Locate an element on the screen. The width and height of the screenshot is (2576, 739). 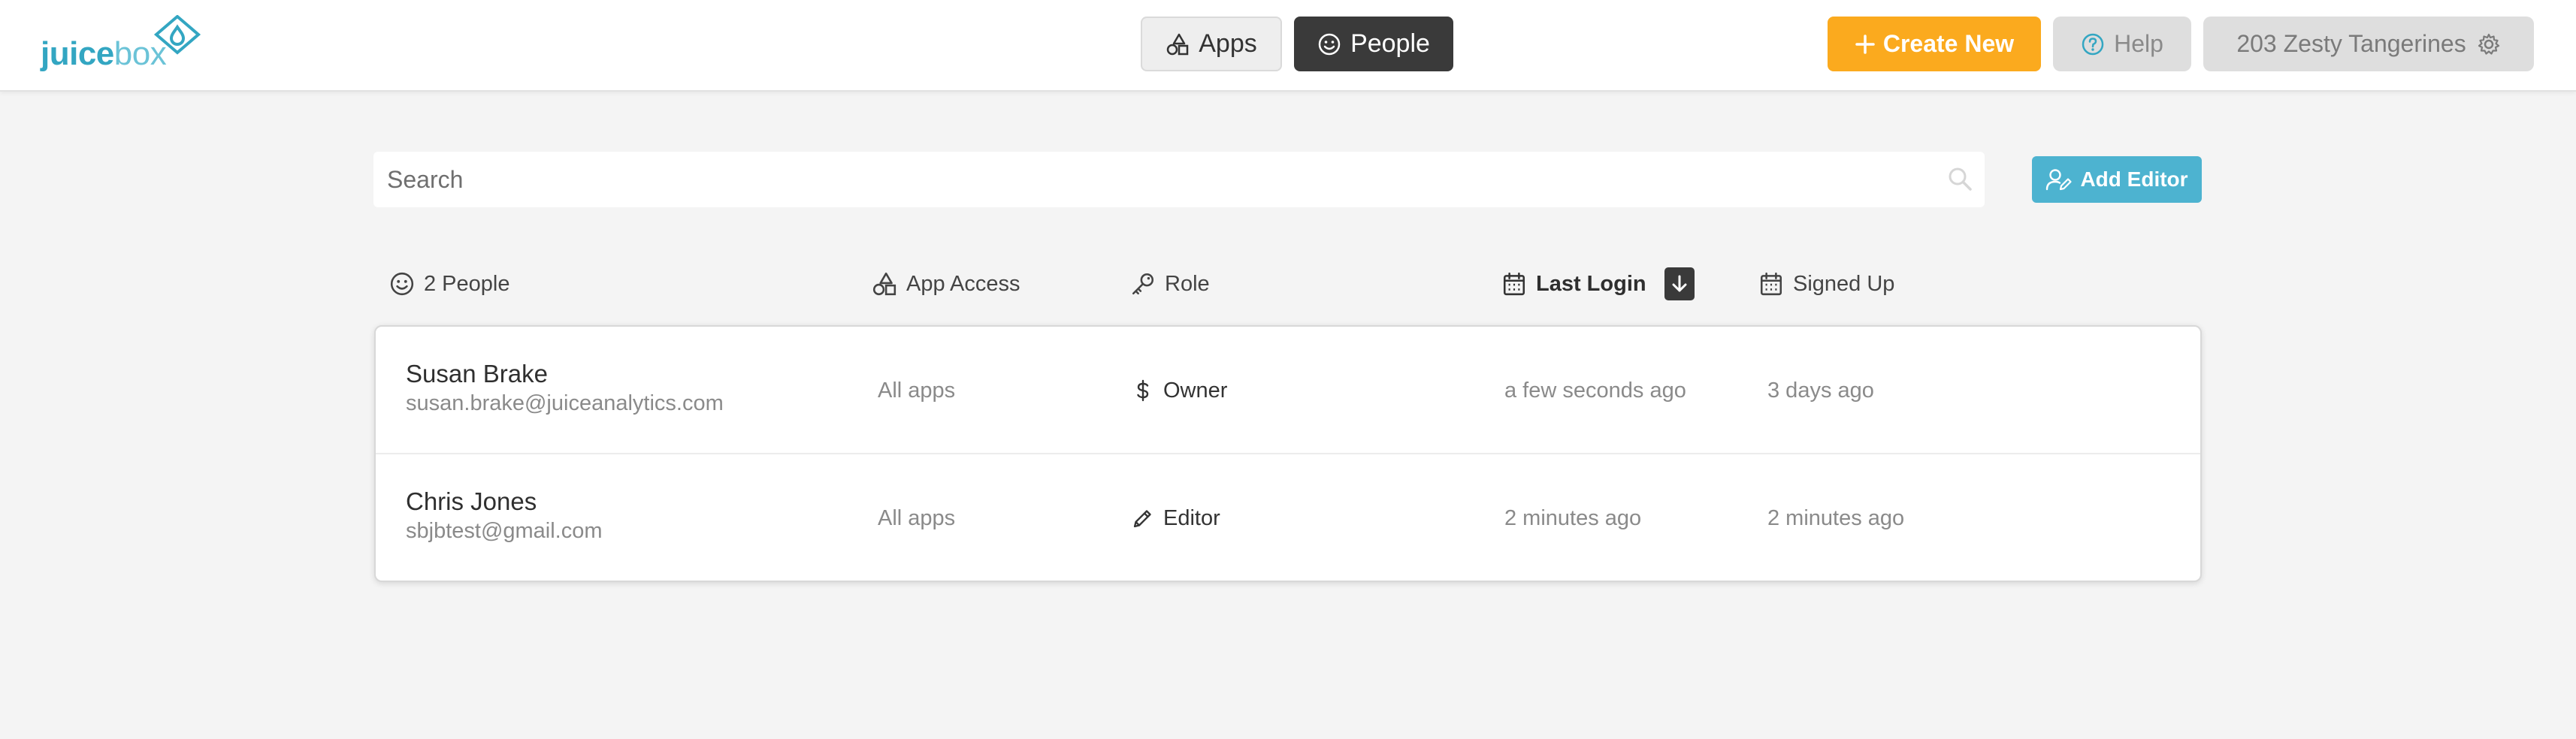
role-label: Owner is located at coordinates (1195, 390).